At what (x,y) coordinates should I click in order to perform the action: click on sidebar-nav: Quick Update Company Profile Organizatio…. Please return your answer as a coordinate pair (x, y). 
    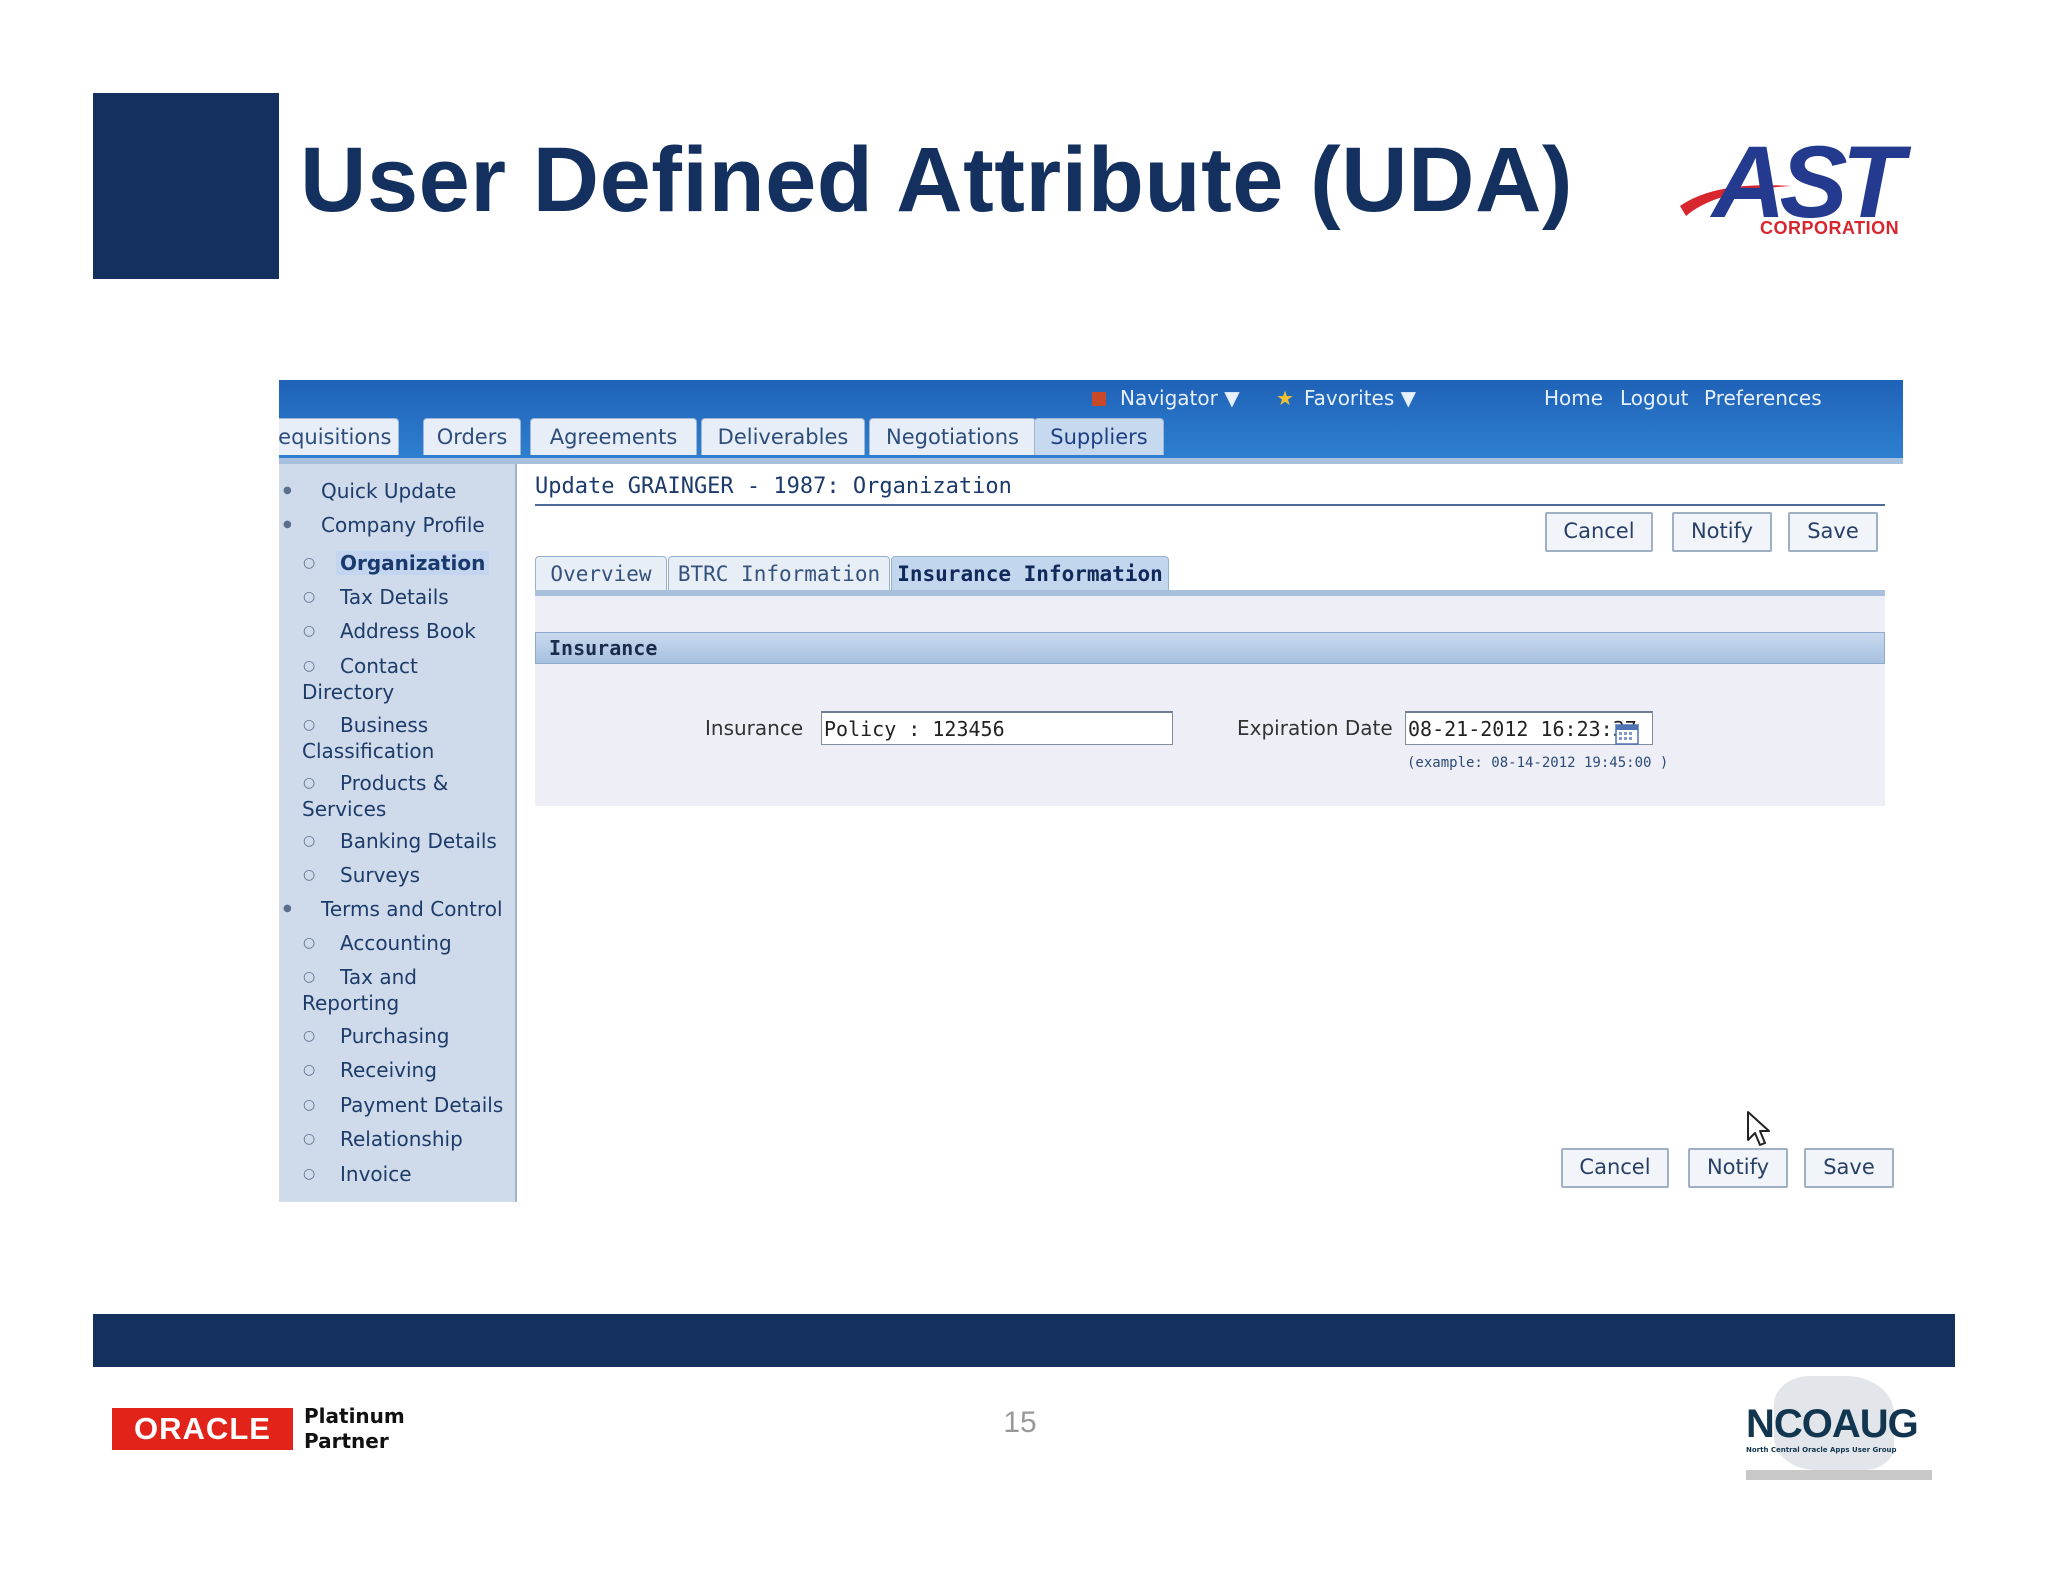
    Looking at the image, I should click on (398, 833).